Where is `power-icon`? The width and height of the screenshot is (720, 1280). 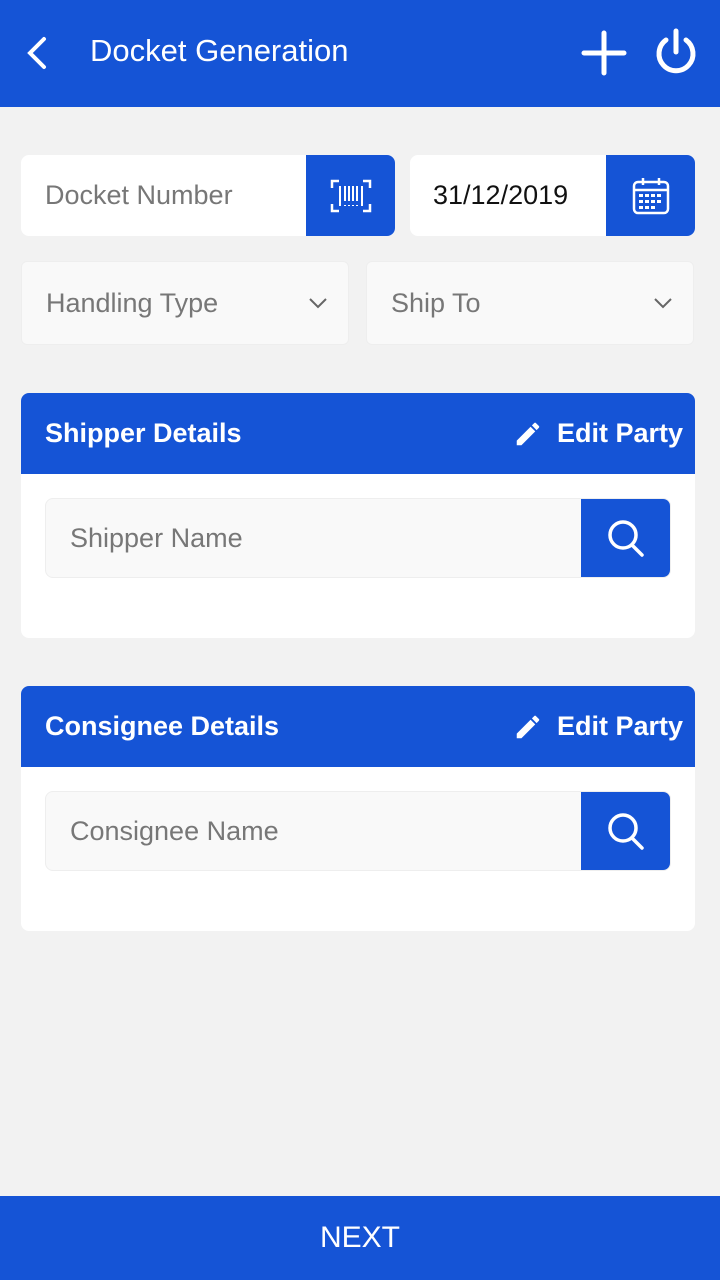
power-icon is located at coordinates (676, 53).